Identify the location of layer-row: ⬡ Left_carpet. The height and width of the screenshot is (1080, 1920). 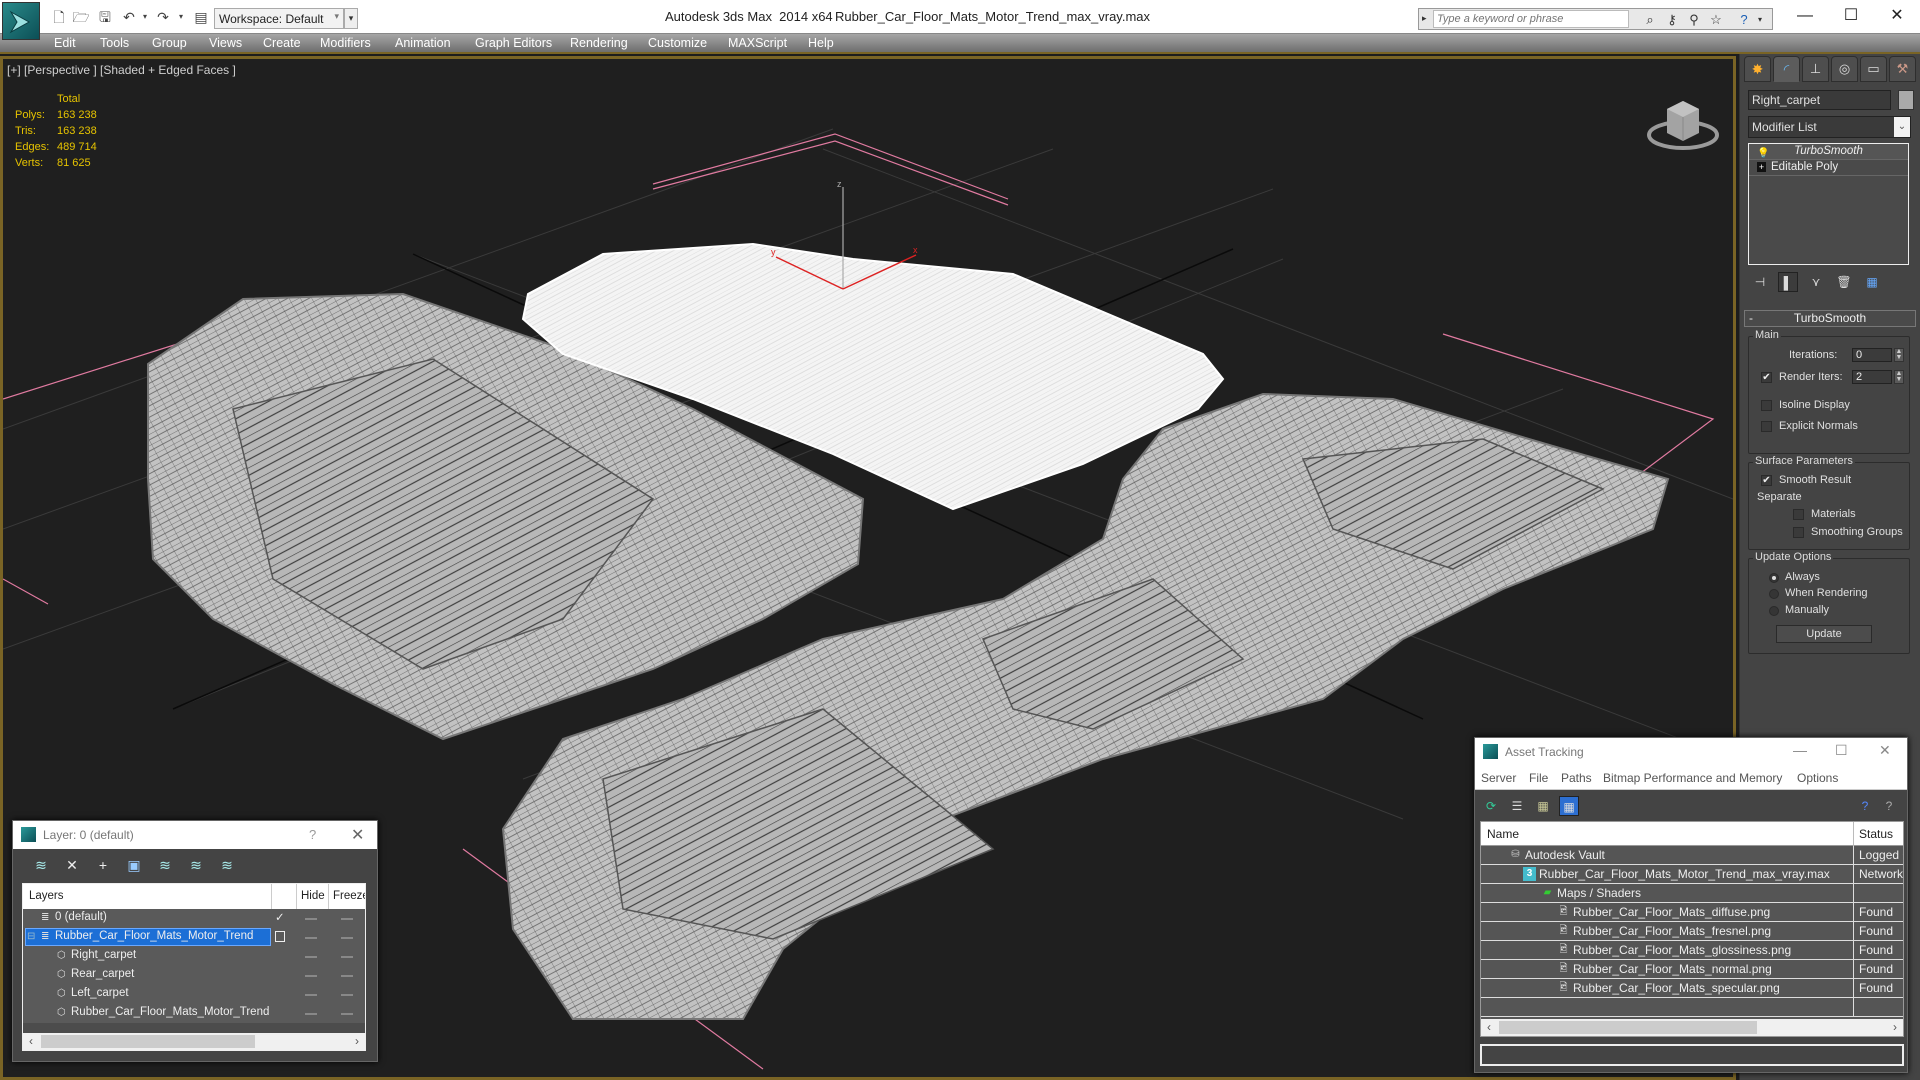
(194, 994).